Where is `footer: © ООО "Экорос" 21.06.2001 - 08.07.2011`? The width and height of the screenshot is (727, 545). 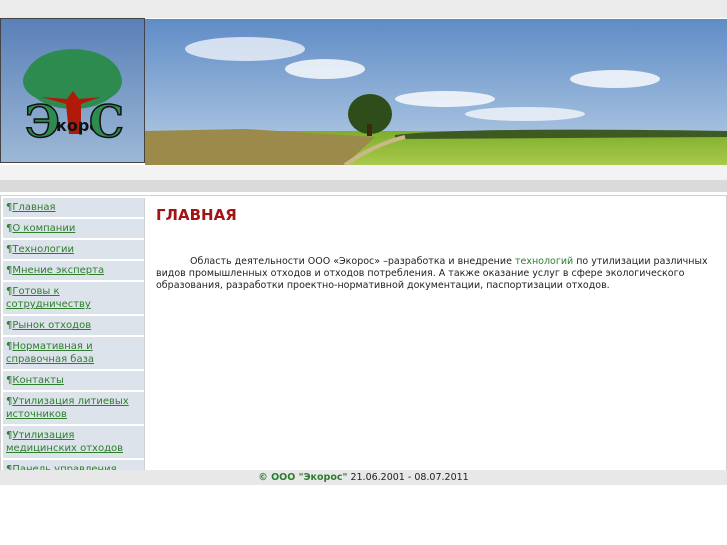
footer: © ООО "Экорос" 21.06.2001 - 08.07.2011 is located at coordinates (363, 477).